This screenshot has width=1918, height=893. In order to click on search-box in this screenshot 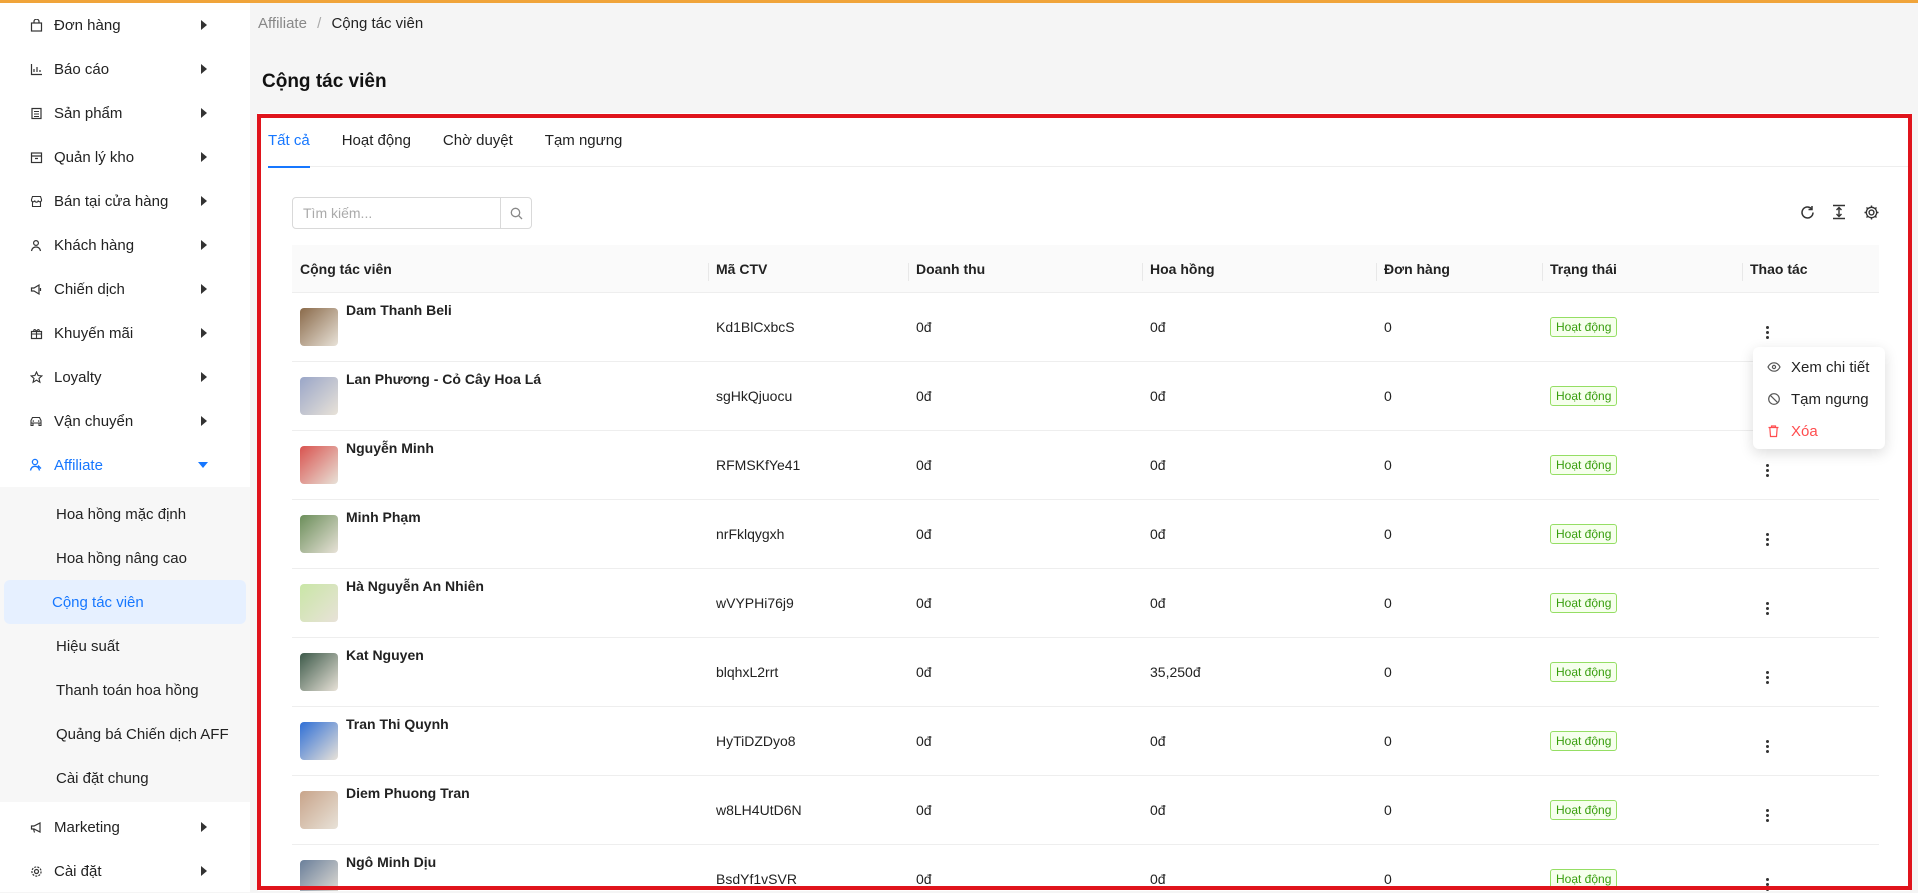, I will do `click(412, 213)`.